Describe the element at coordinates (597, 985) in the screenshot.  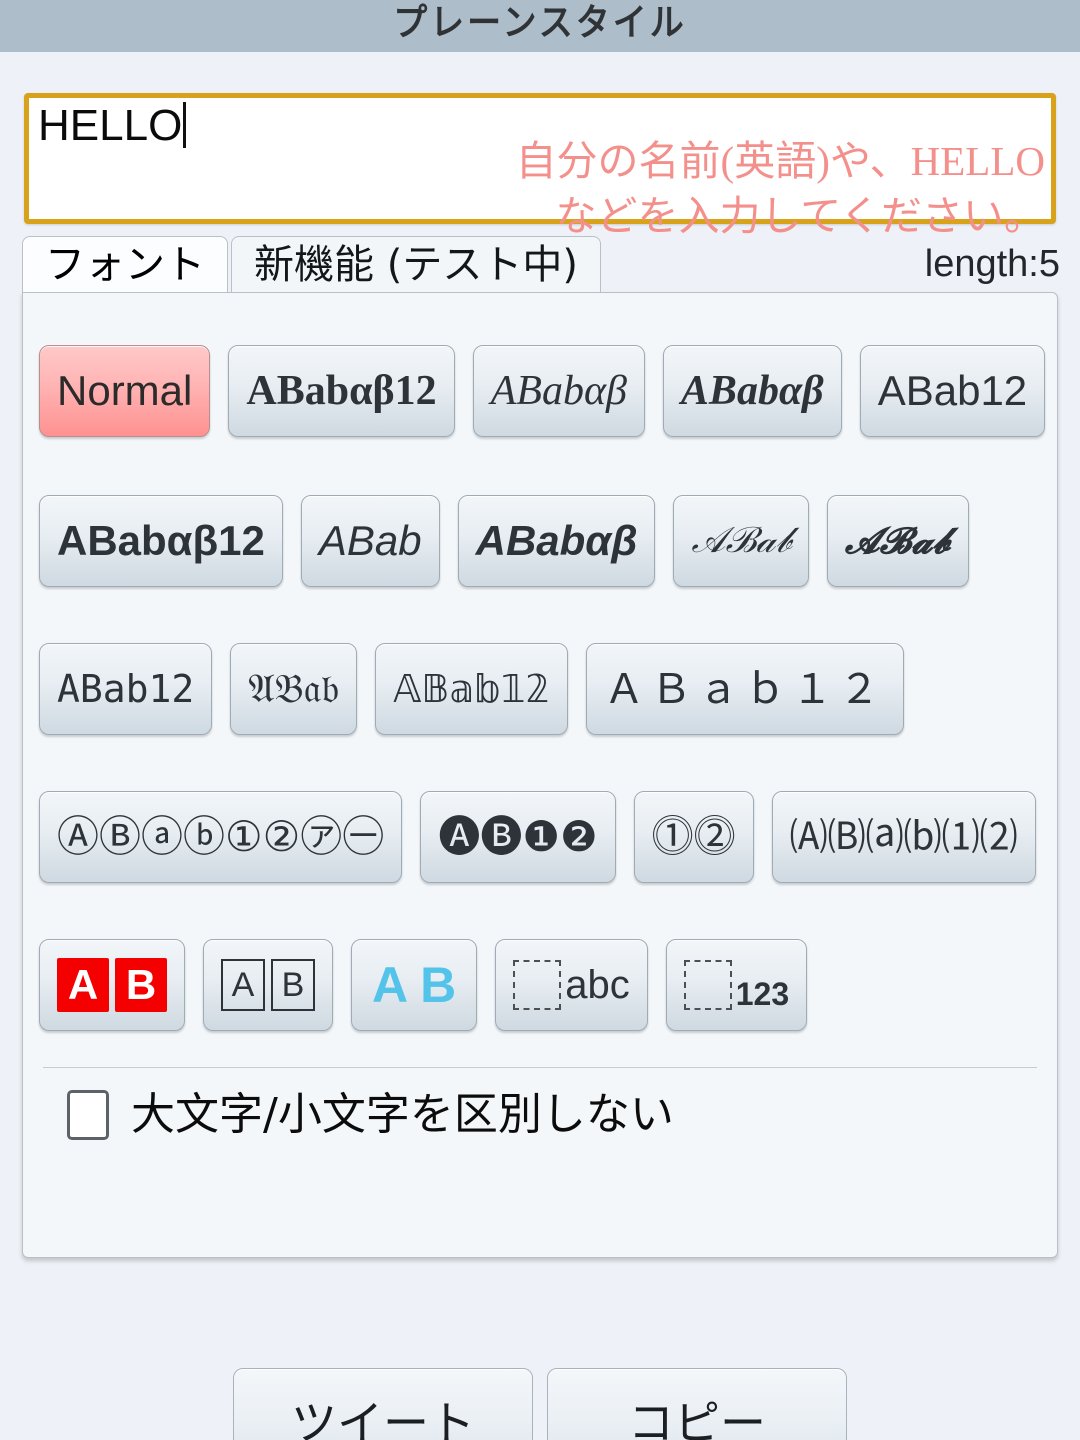
I see `placeholder-abc-label: abc` at that location.